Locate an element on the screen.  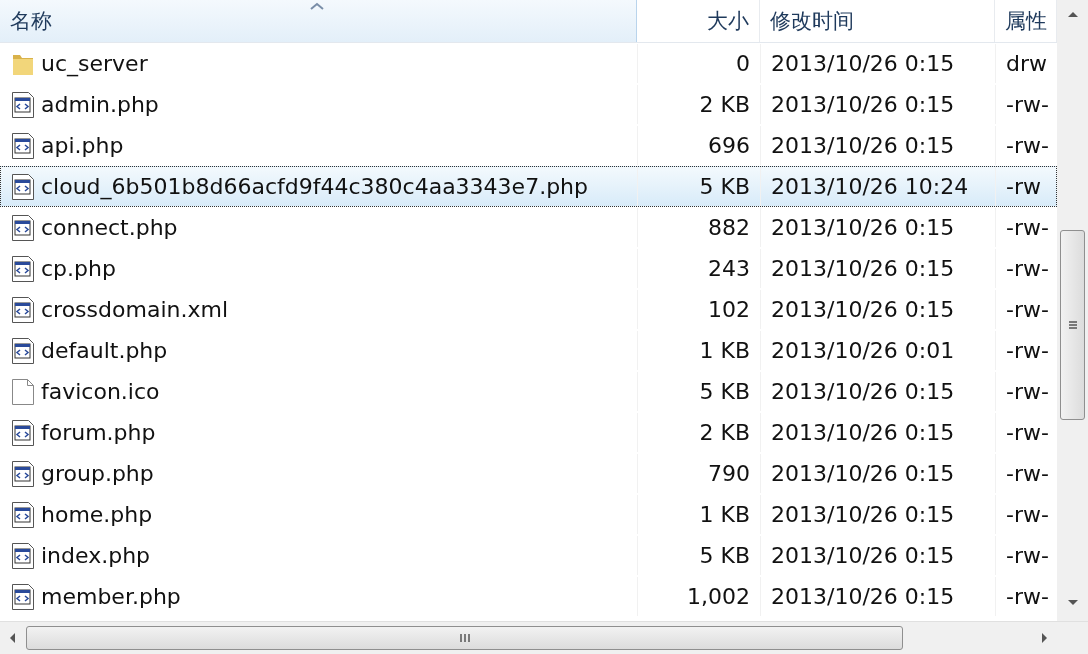
file-size: 0 is located at coordinates (743, 63).